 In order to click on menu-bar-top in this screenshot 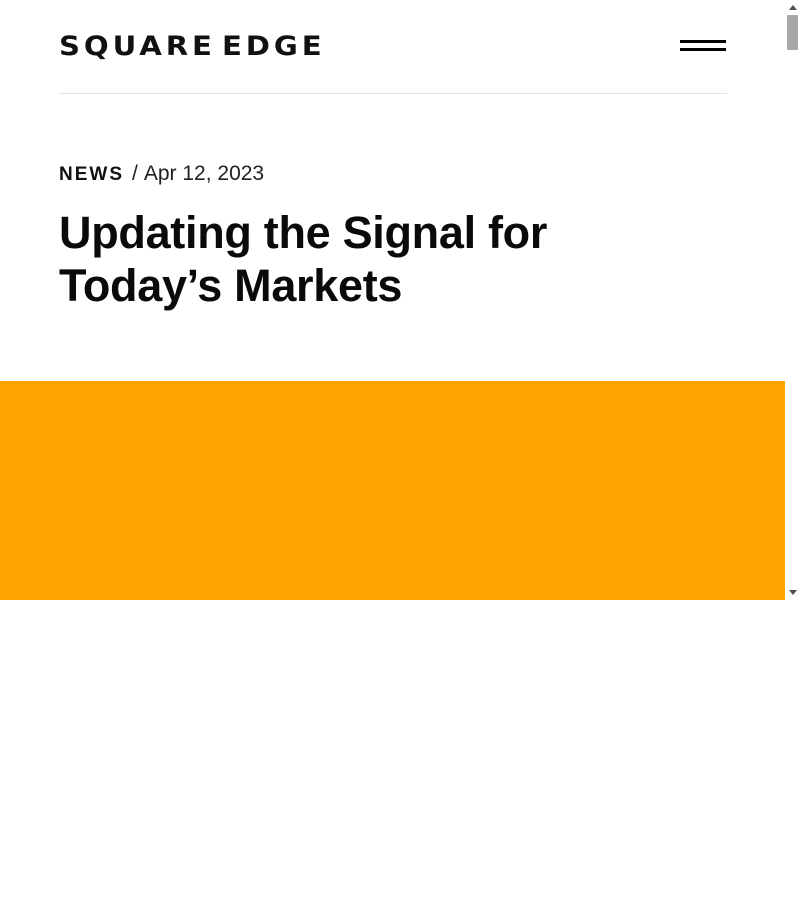, I will do `click(703, 41)`.